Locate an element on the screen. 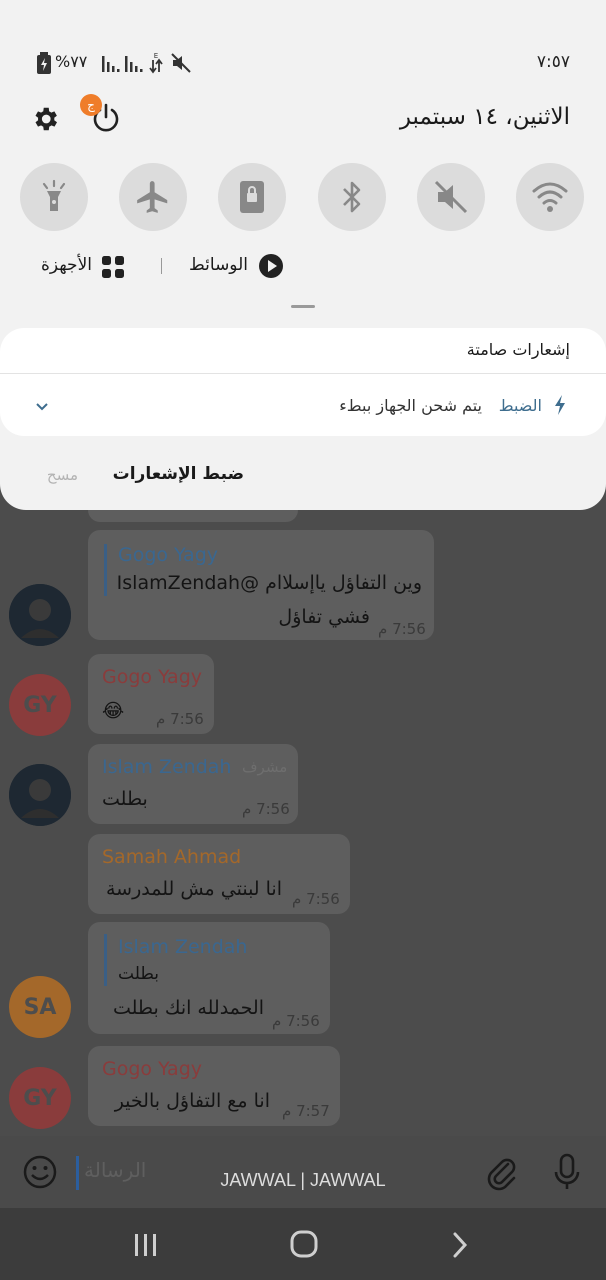  navigation-bar is located at coordinates (303, 1244).